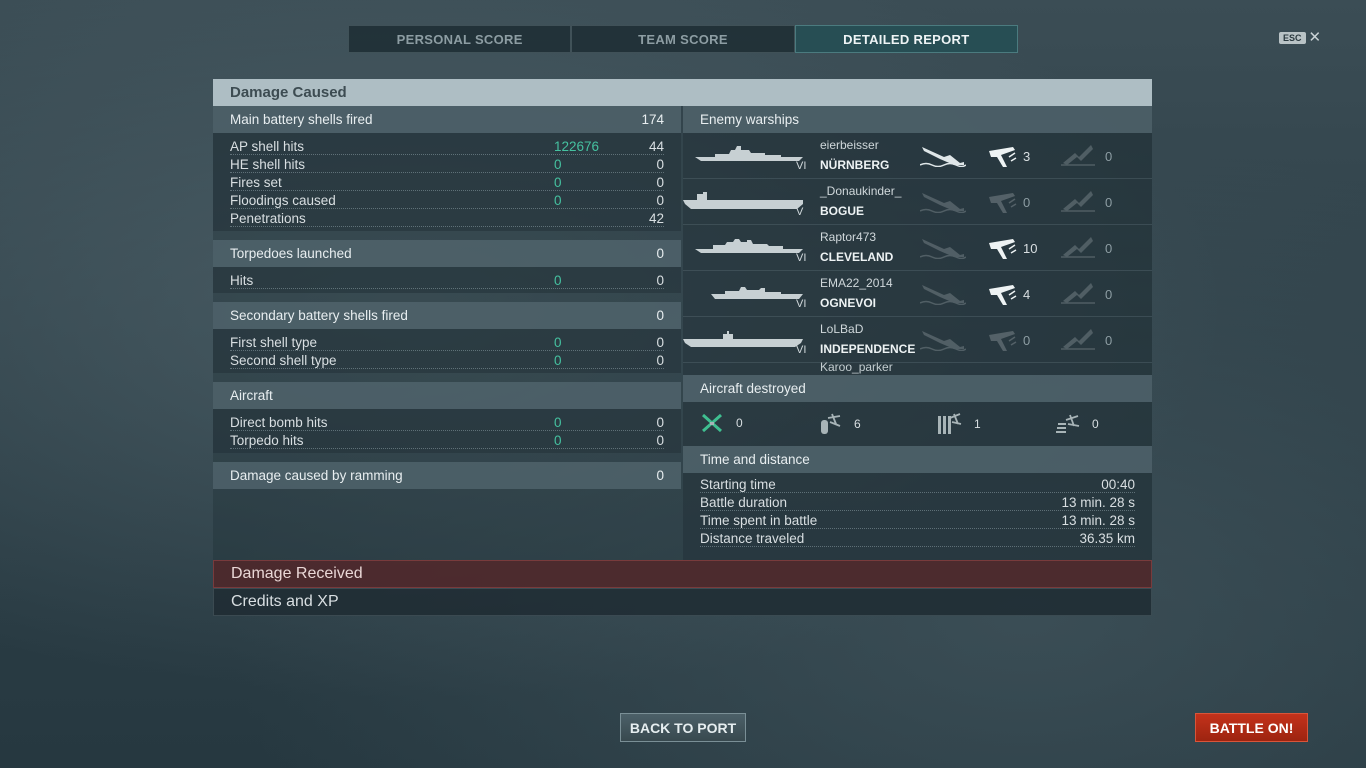 The height and width of the screenshot is (768, 1366). What do you see at coordinates (750, 119) in the screenshot?
I see `enemy-warships-label: Enemy warships` at bounding box center [750, 119].